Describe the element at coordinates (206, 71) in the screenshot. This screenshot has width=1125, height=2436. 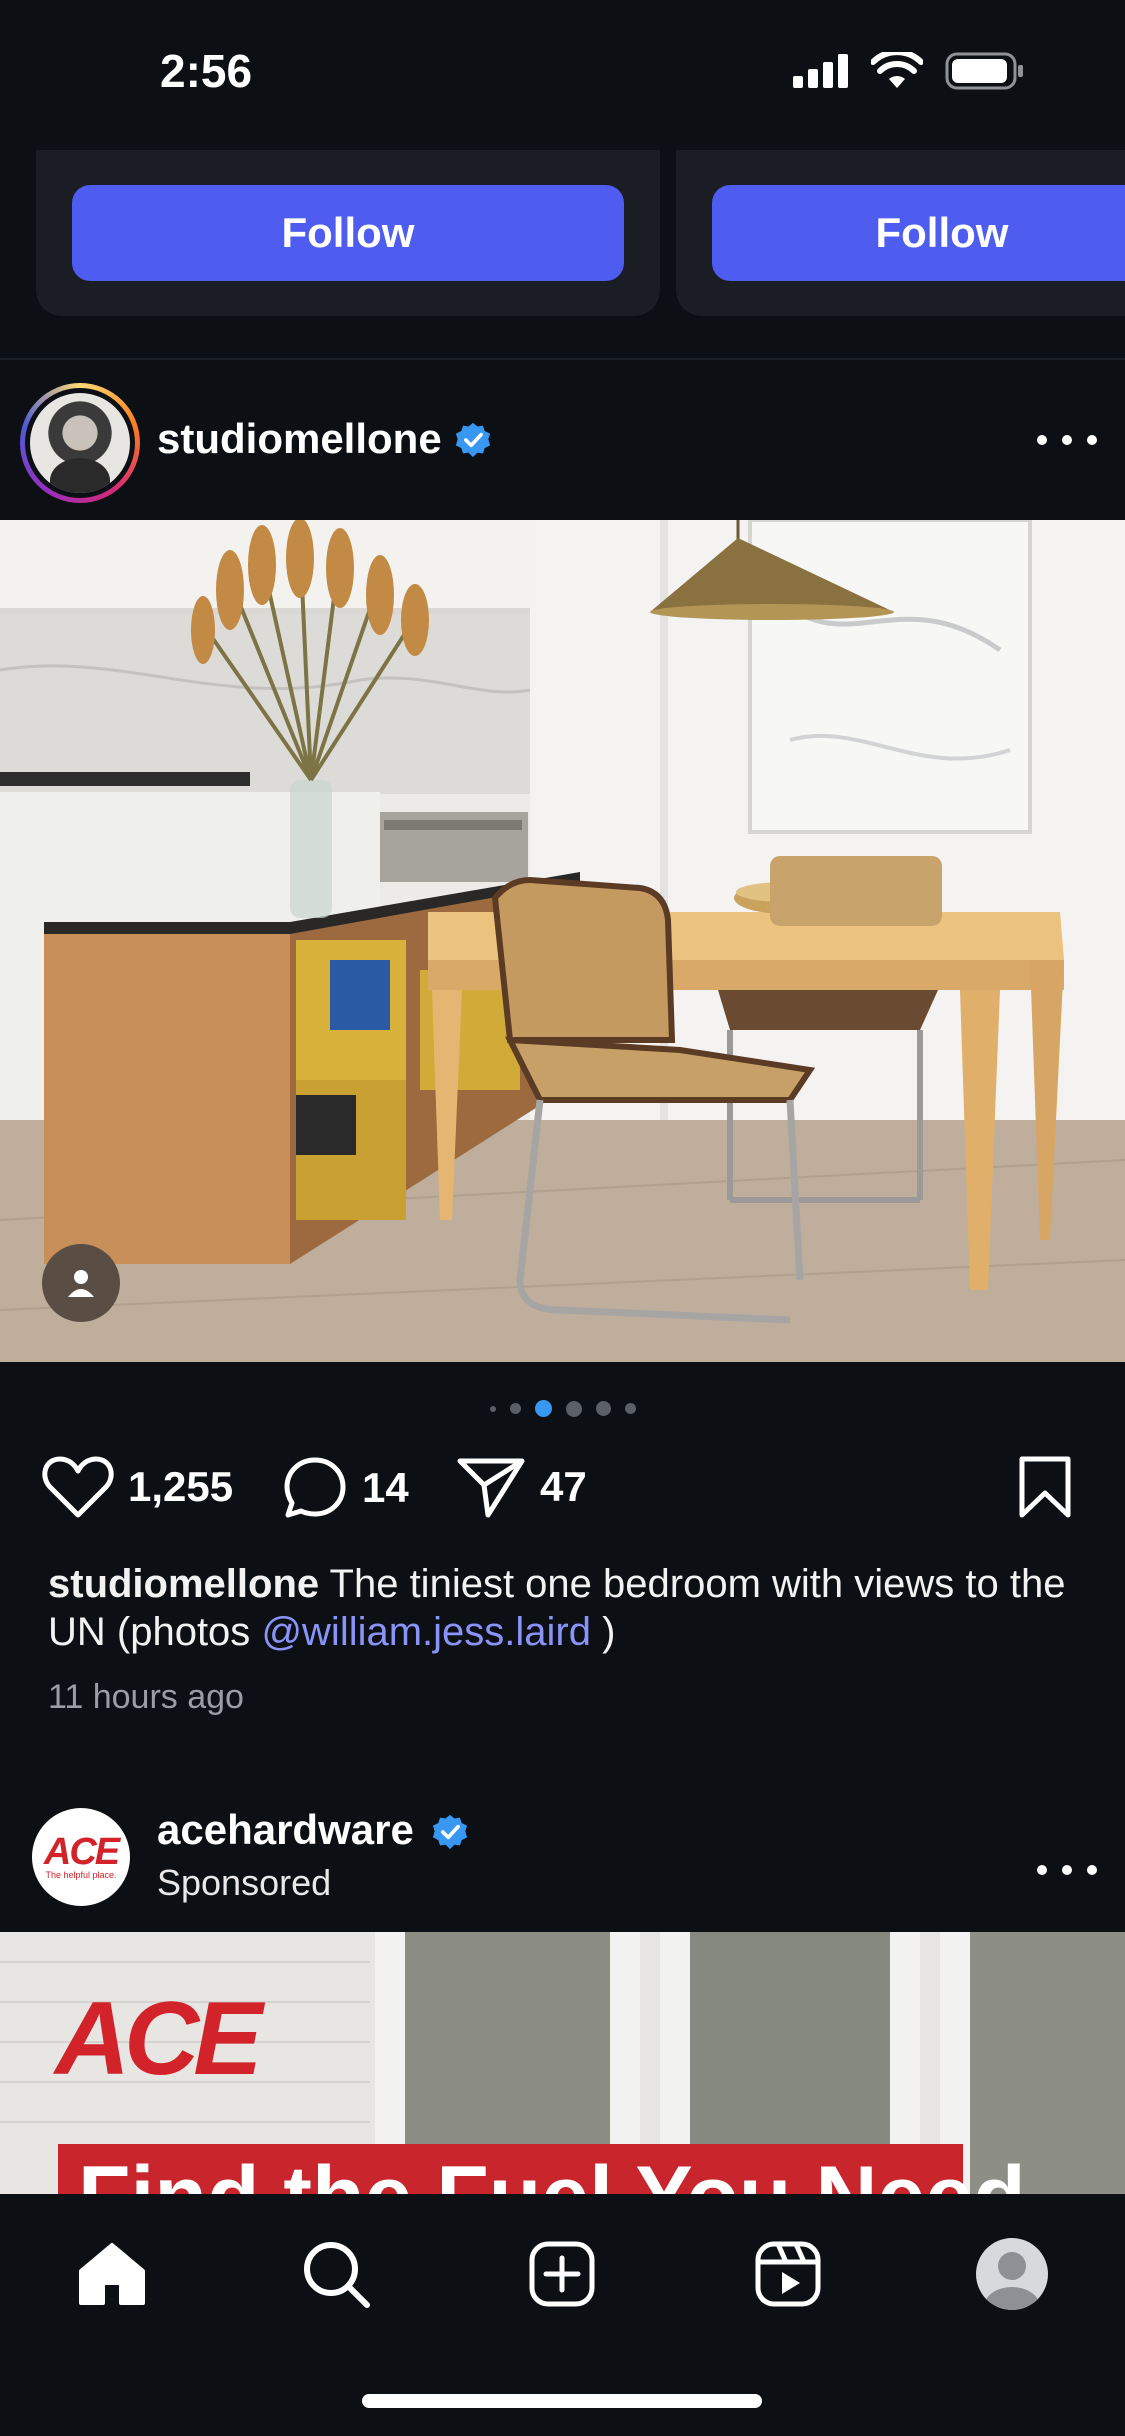
I see `status-time: 2:56` at that location.